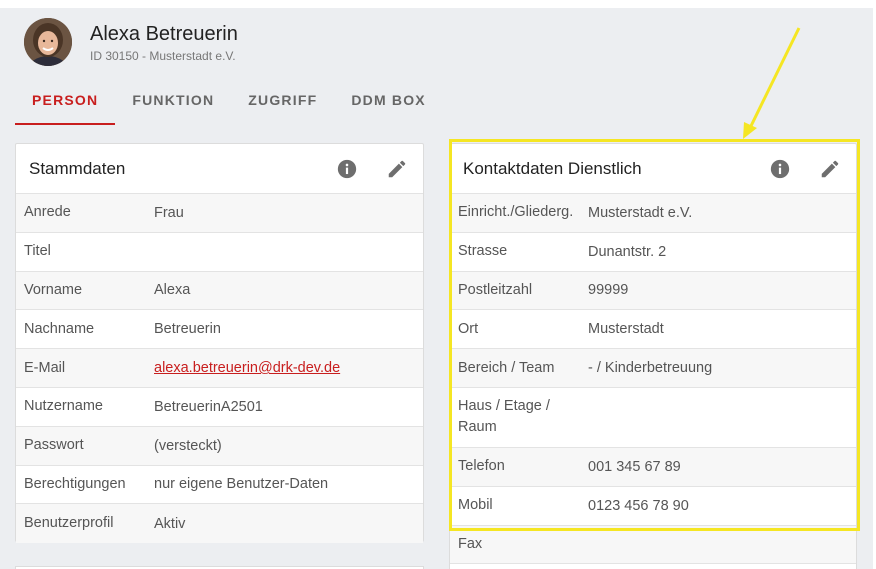 Image resolution: width=876 pixels, height=569 pixels. Describe the element at coordinates (163, 55) in the screenshot. I see `user-subtitle: ID 30150 - Musterstadt e.V.` at that location.